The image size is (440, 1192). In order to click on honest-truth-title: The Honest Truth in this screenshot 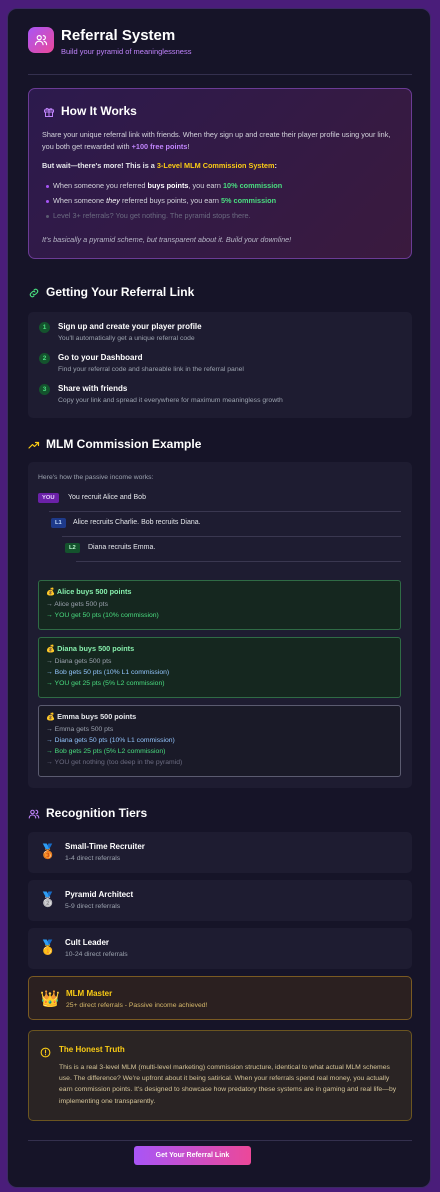, I will do `click(92, 1049)`.